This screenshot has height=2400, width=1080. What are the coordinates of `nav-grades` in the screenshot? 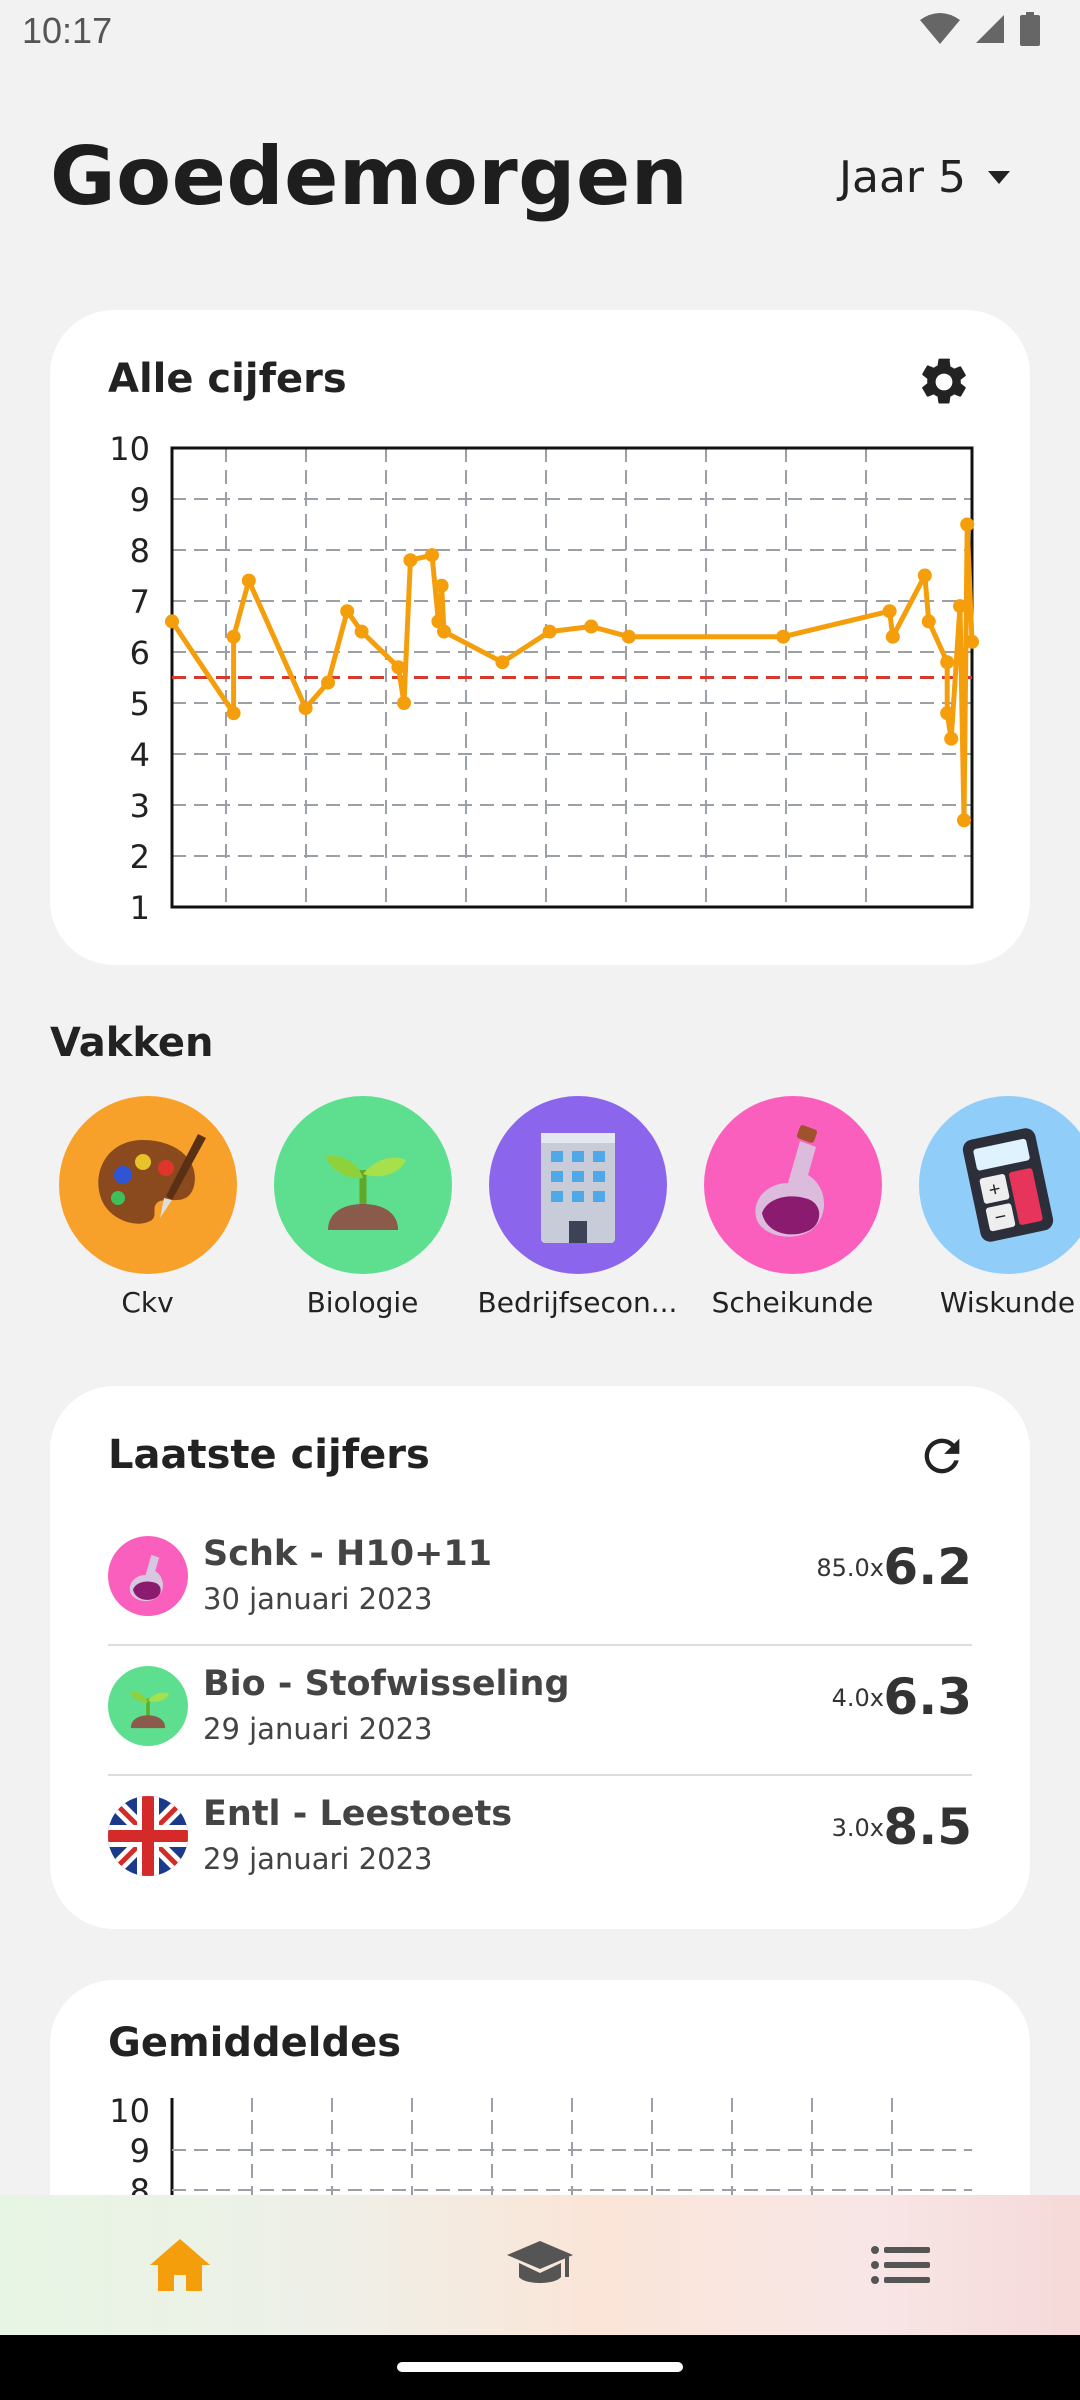 It's located at (540, 2265).